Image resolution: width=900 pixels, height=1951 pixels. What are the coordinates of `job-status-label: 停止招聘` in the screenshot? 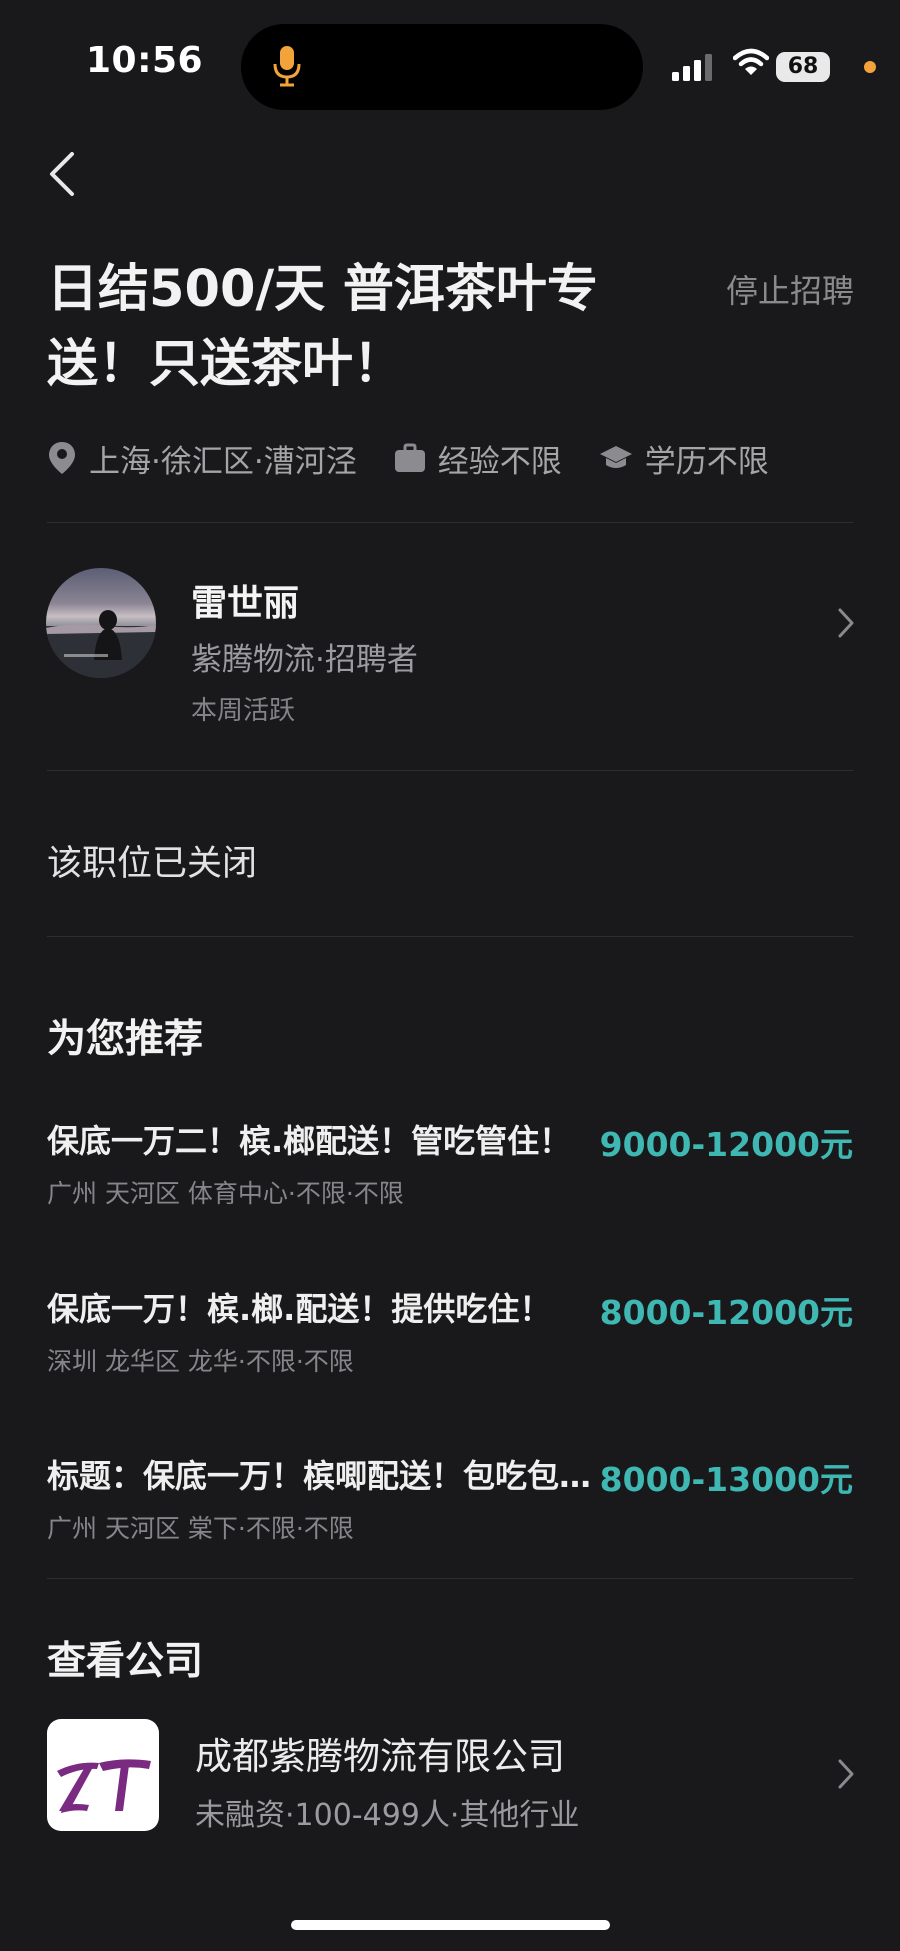 It's located at (790, 291).